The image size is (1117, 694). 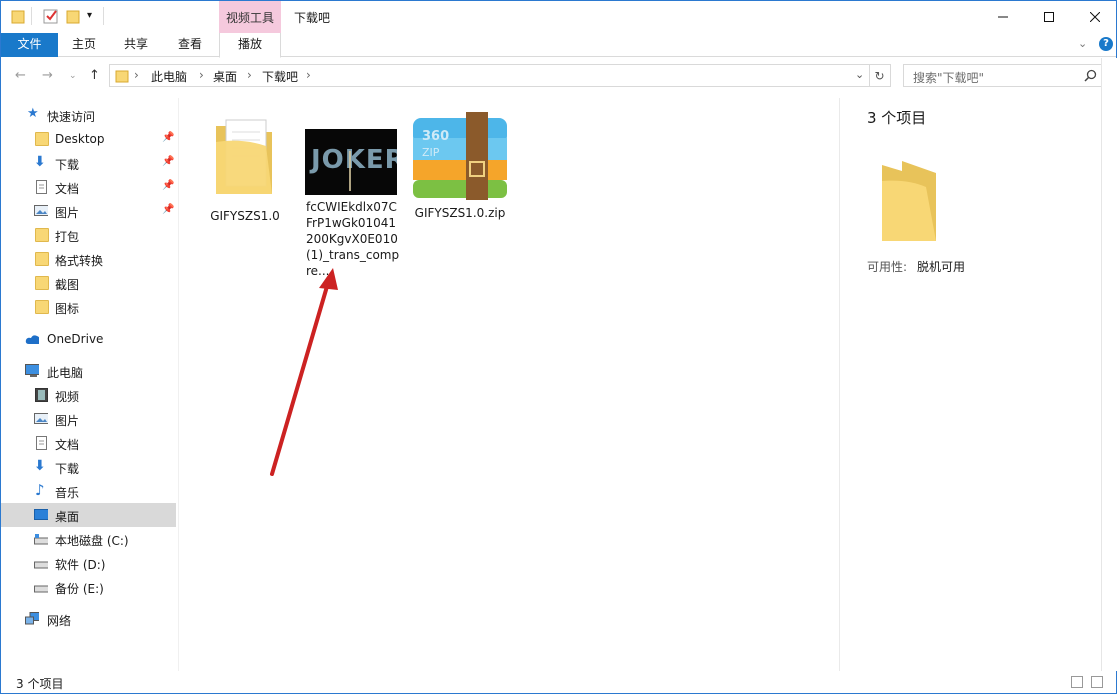 What do you see at coordinates (88, 187) in the screenshot?
I see `sidebar-item-documents: 文档 📌` at bounding box center [88, 187].